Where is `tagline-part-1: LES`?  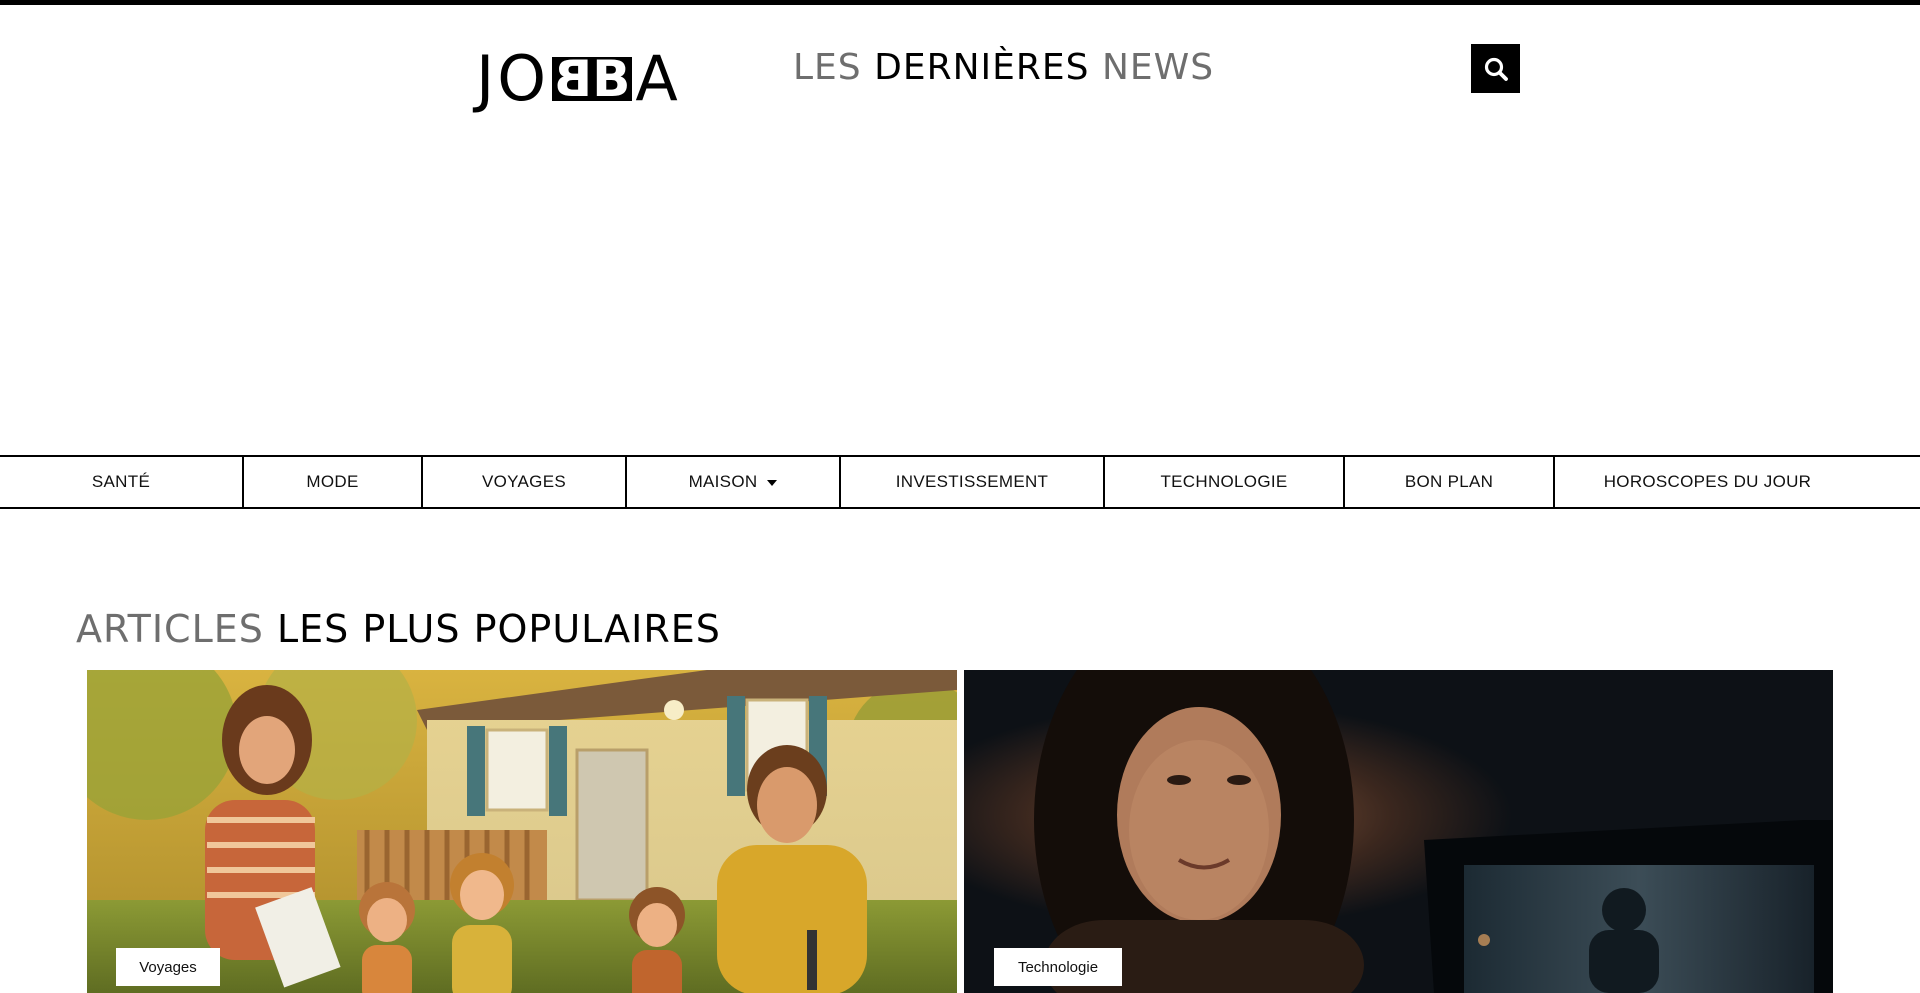
tagline-part-1: LES is located at coordinates (827, 67).